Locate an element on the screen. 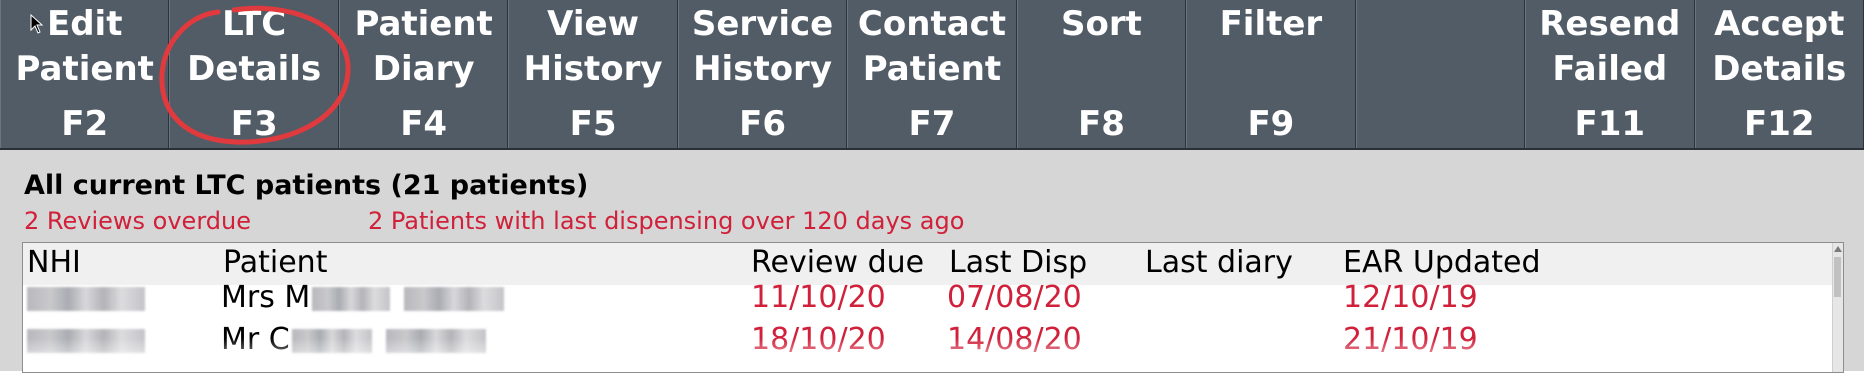 The image size is (1864, 373). accept-details-button: Accept Details F12 is located at coordinates (1779, 74).